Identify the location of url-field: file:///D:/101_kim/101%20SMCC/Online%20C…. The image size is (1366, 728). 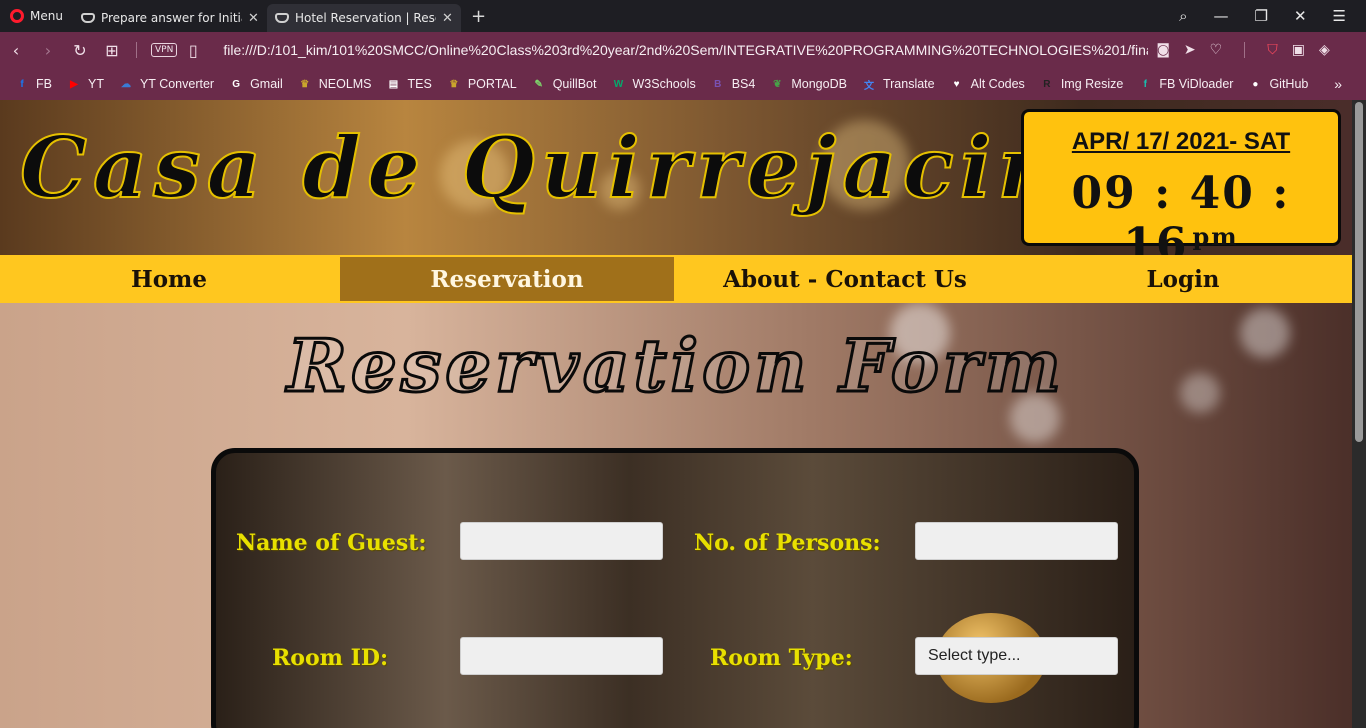
(685, 50).